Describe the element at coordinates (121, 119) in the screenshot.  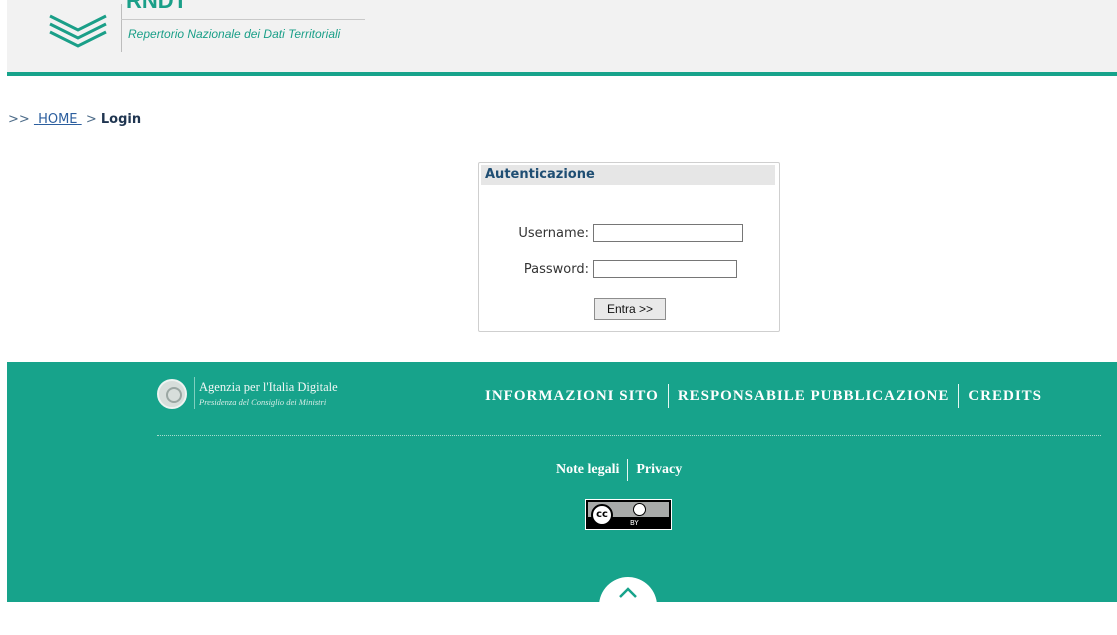
I see `breadcrumb-current: Login` at that location.